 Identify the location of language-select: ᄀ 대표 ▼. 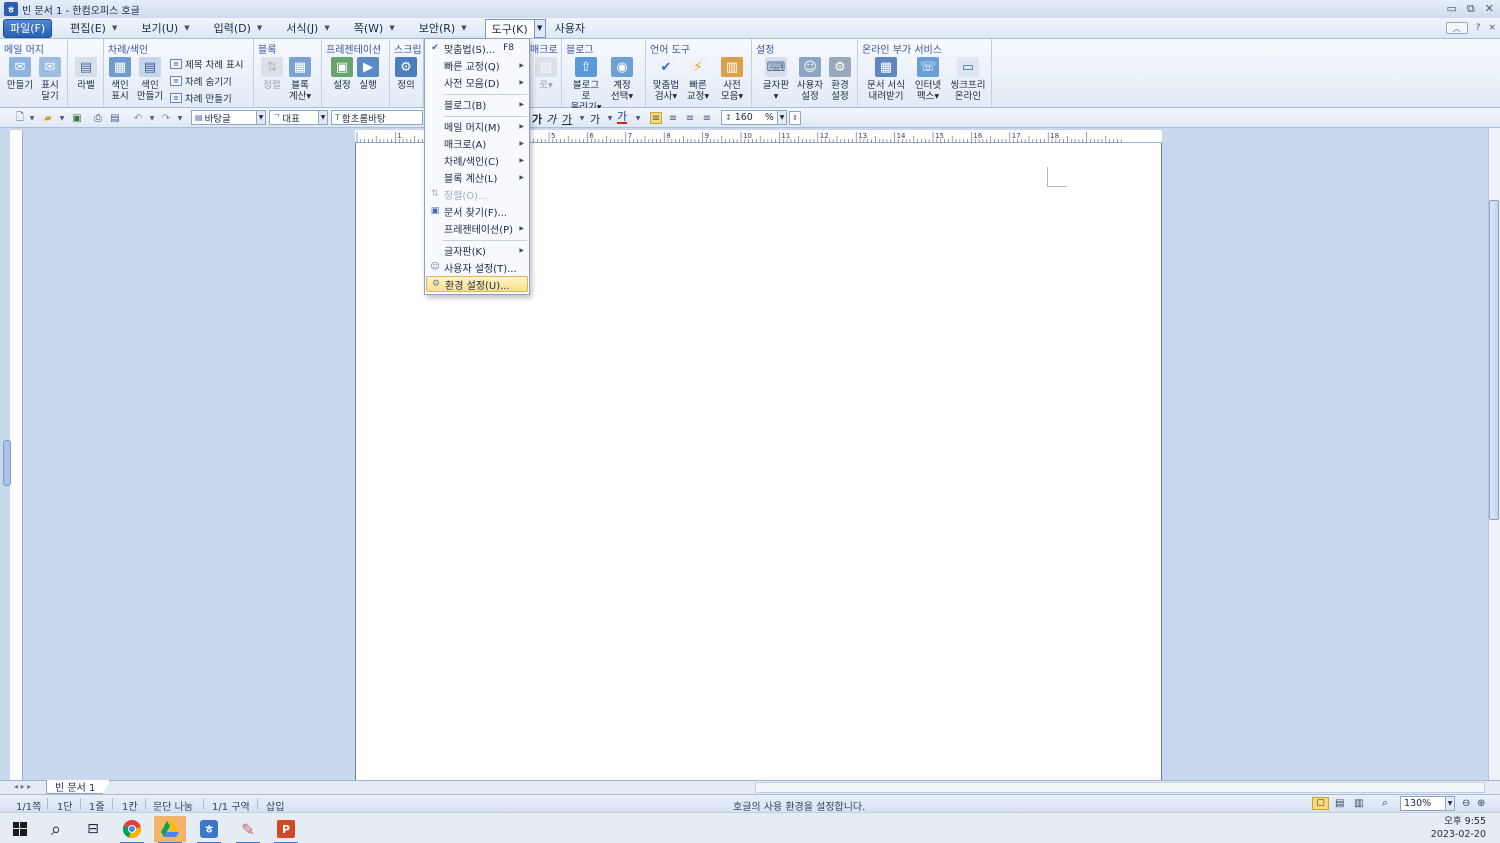
(298, 117).